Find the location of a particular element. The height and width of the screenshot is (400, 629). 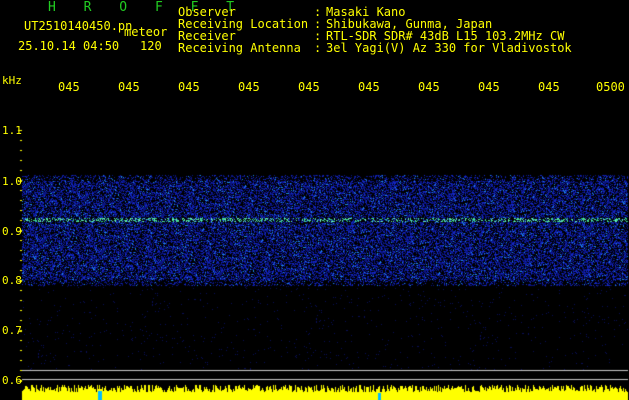

antenna-key: Receiving Antenna is located at coordinates (239, 48).